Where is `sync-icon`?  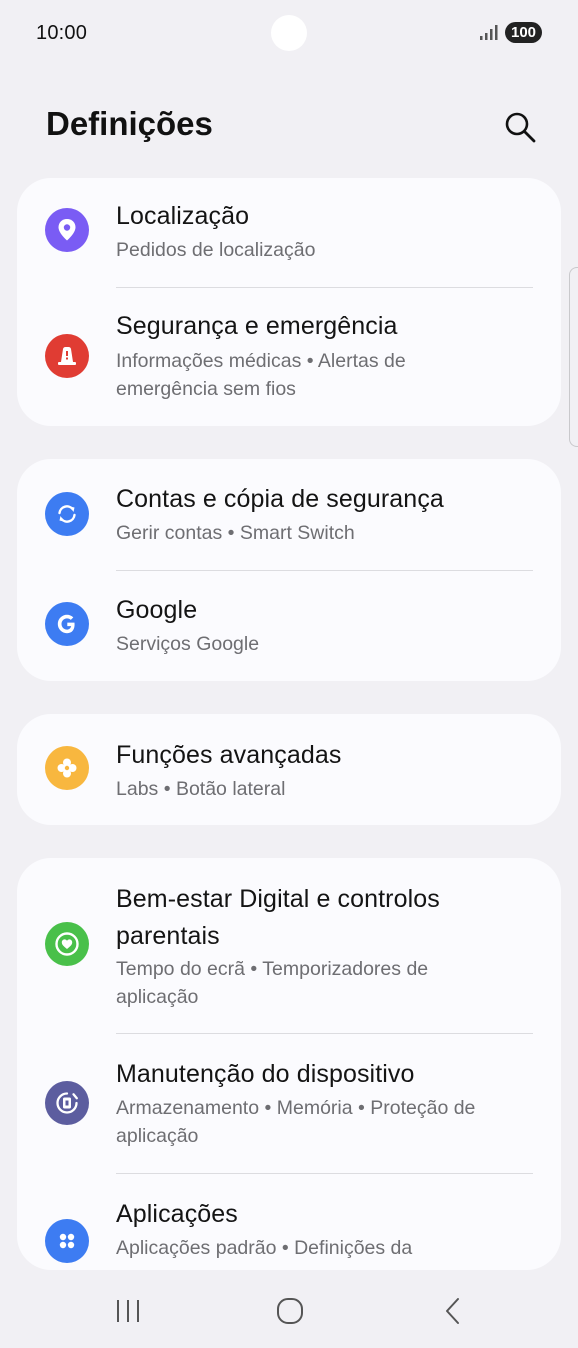
sync-icon is located at coordinates (67, 514).